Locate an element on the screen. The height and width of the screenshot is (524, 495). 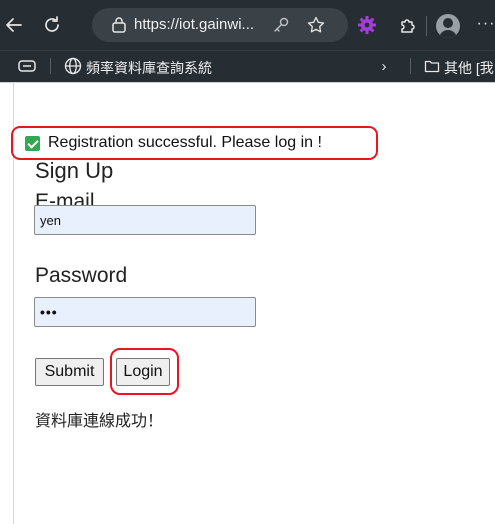
other-favorites-label: 其他 [我 is located at coordinates (469, 68).